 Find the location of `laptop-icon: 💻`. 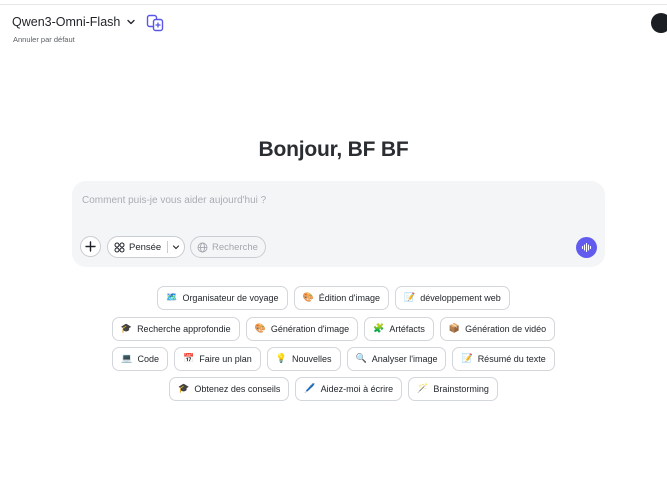

laptop-icon: 💻 is located at coordinates (127, 359).